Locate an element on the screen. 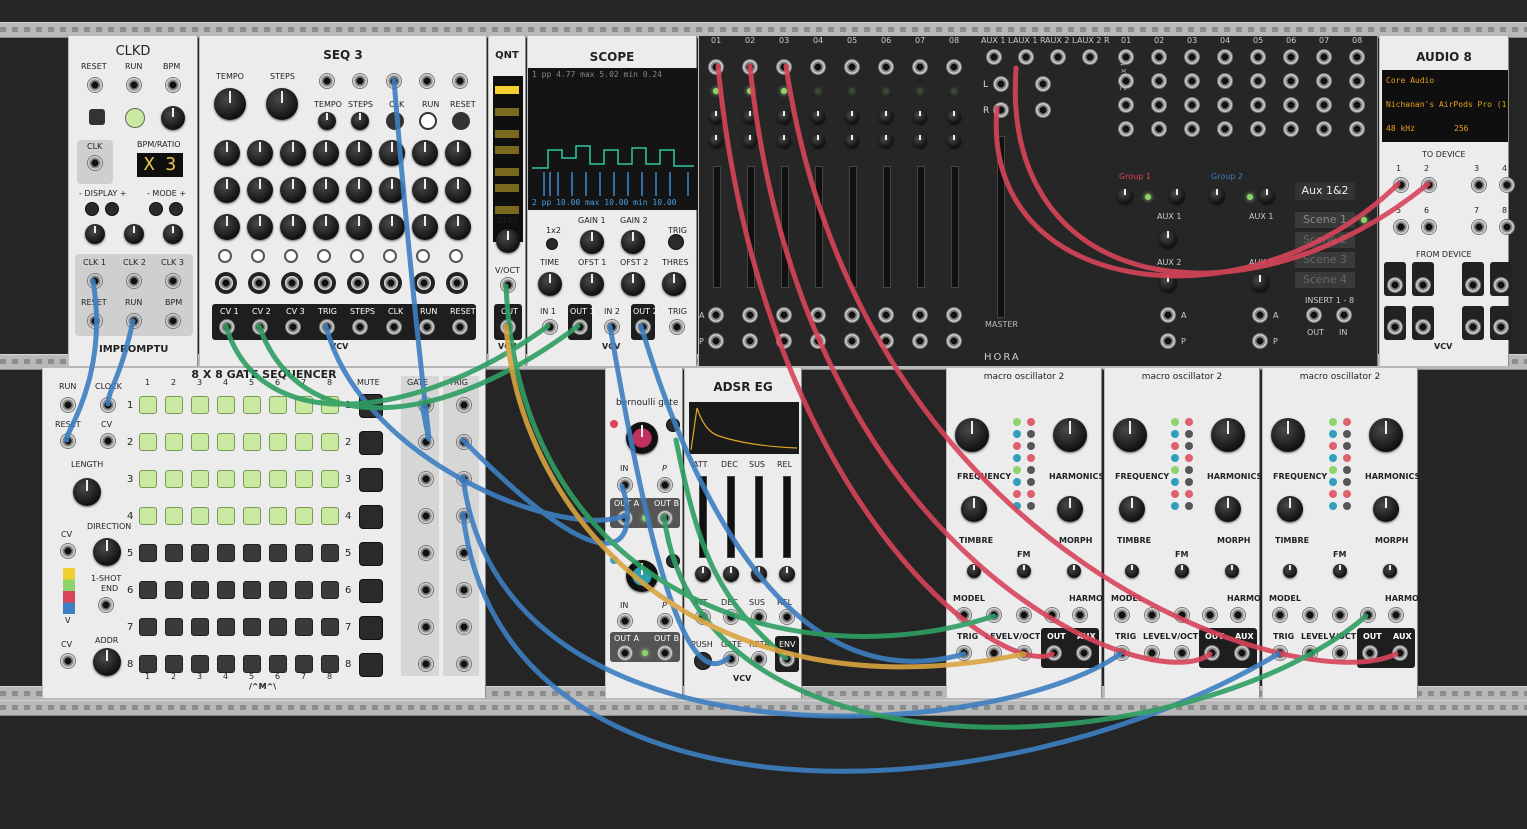 Image resolution: width=1527 pixels, height=829 pixels. gate-jack is located at coordinates (731, 659).